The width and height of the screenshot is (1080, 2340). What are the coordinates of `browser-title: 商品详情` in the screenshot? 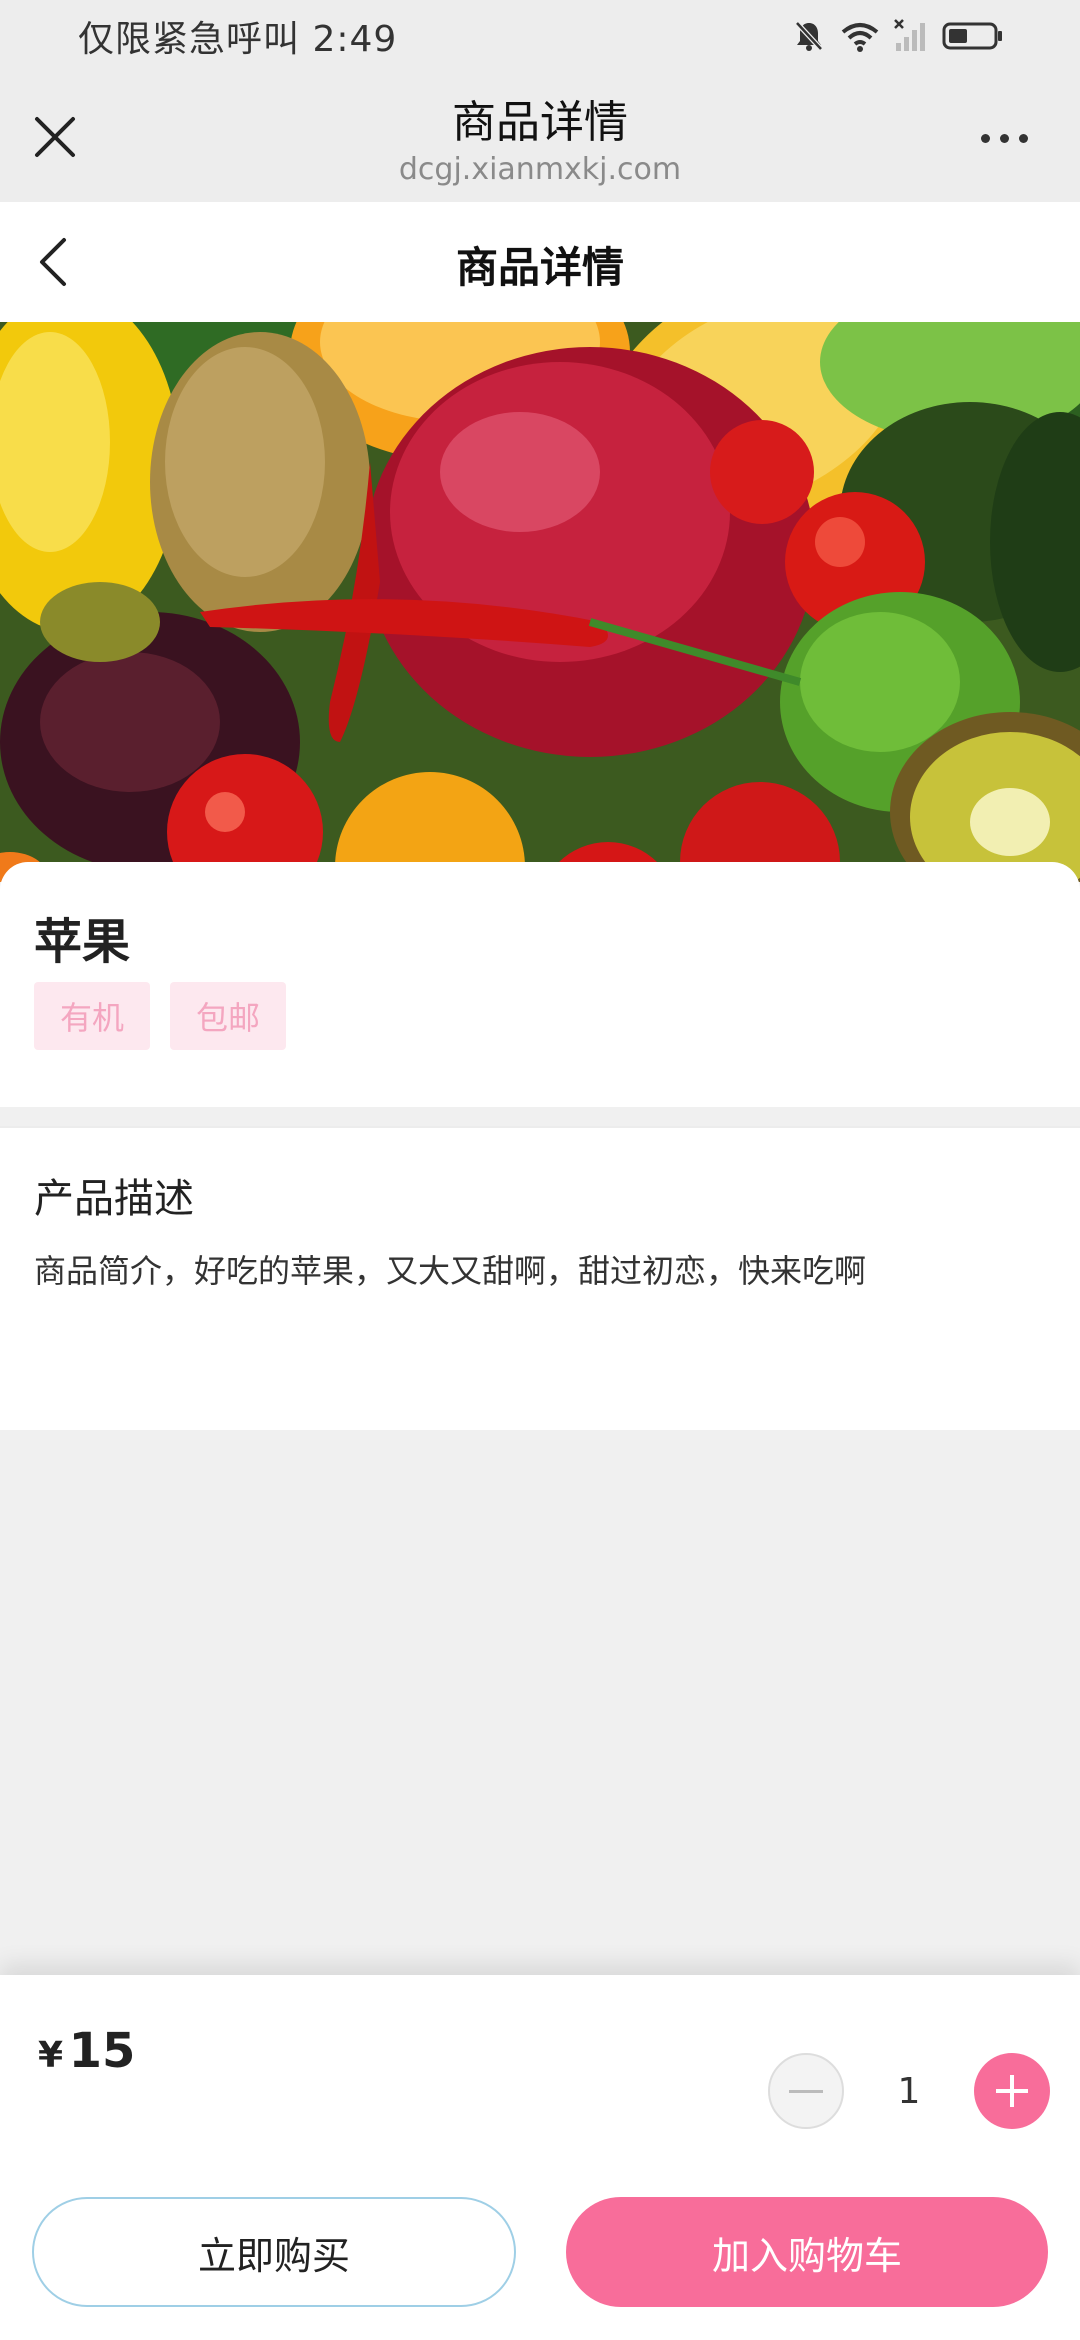 It's located at (540, 122).